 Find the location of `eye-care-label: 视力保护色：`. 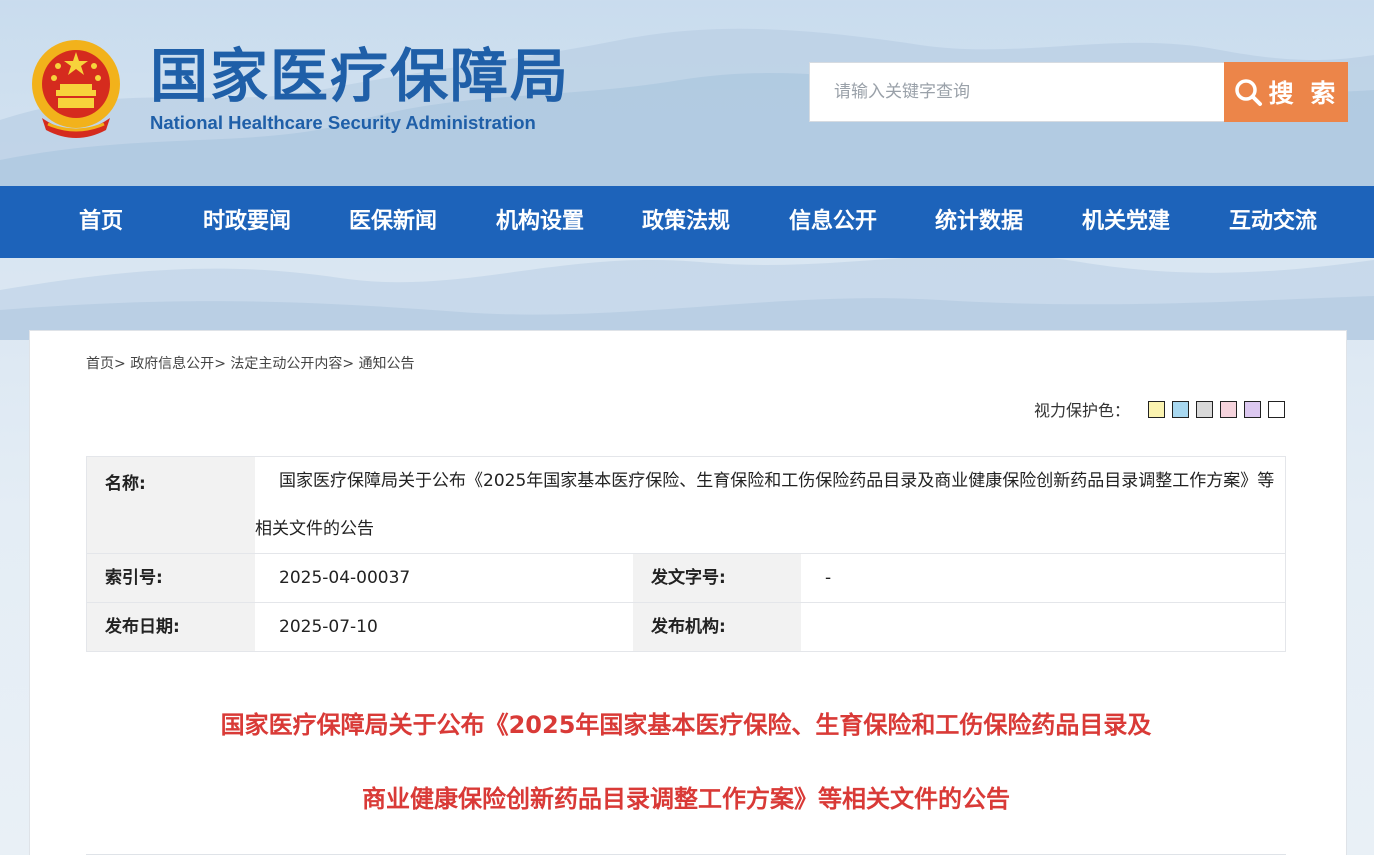

eye-care-label: 视力保护色： is located at coordinates (1082, 410).